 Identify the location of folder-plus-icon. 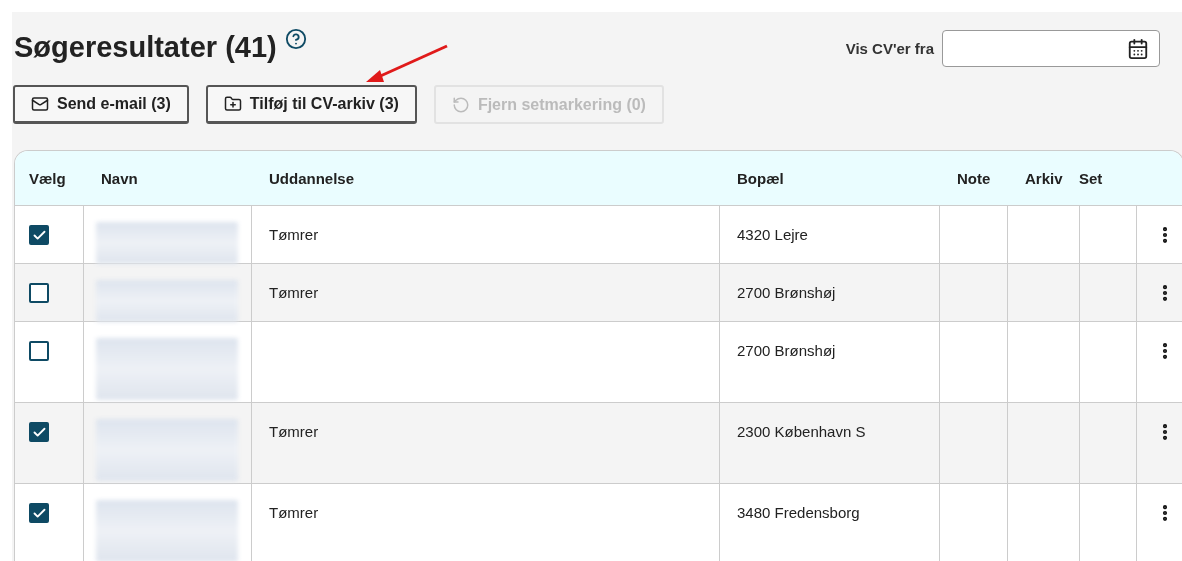
(232, 104).